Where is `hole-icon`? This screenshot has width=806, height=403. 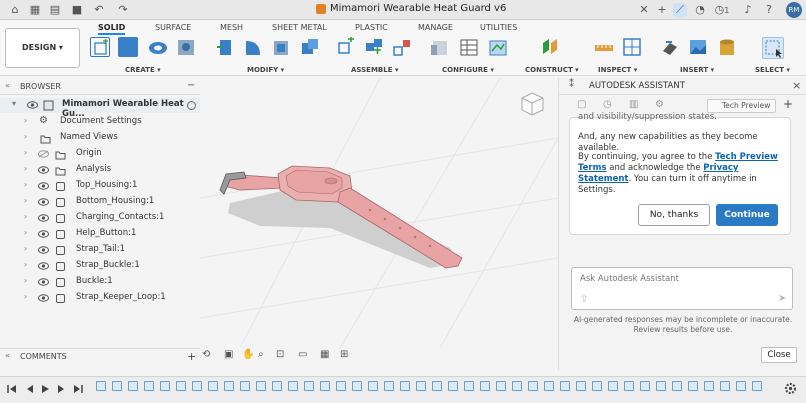
hole-icon is located at coordinates (186, 47).